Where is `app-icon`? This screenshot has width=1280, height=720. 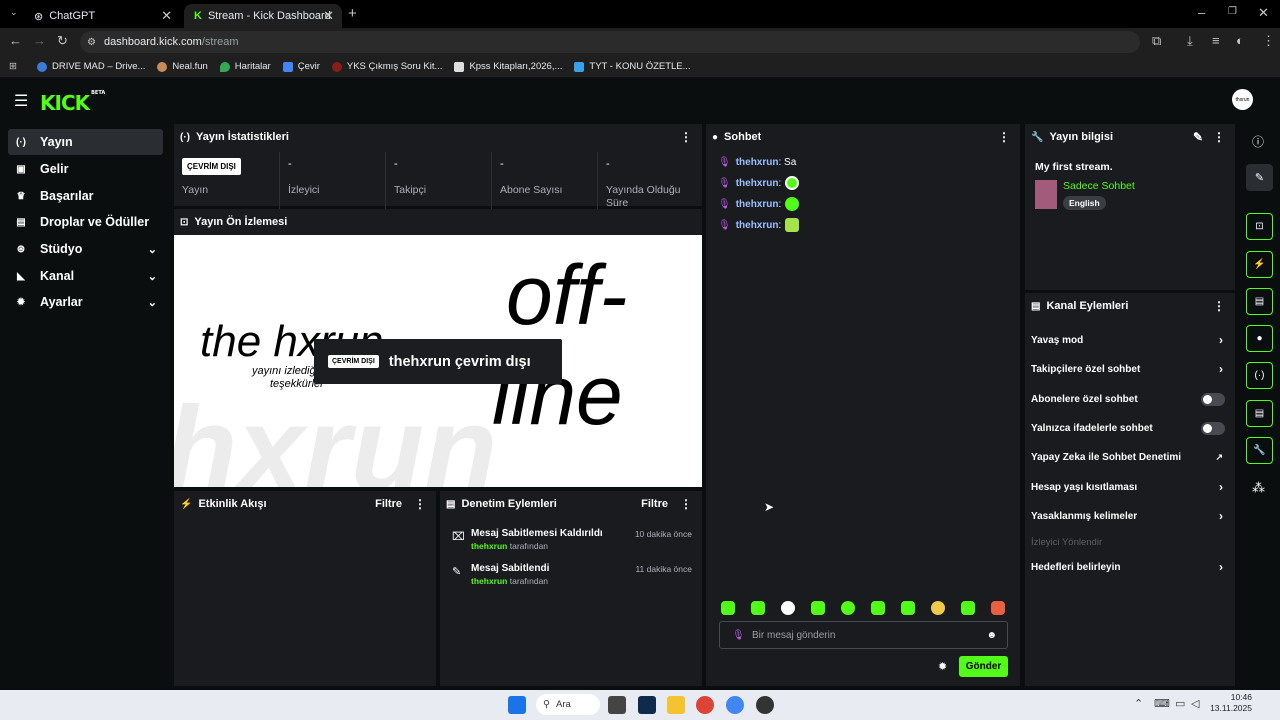 app-icon is located at coordinates (765, 705).